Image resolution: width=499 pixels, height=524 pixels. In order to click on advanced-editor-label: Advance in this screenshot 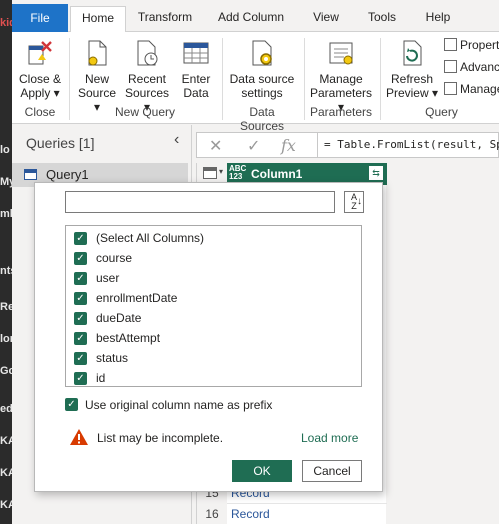, I will do `click(479, 67)`.